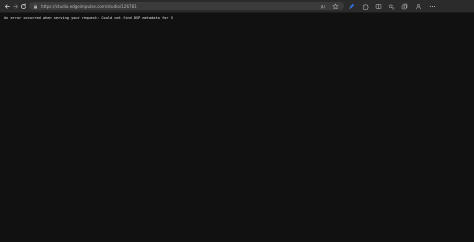  I want to click on collections-icon, so click(404, 6).